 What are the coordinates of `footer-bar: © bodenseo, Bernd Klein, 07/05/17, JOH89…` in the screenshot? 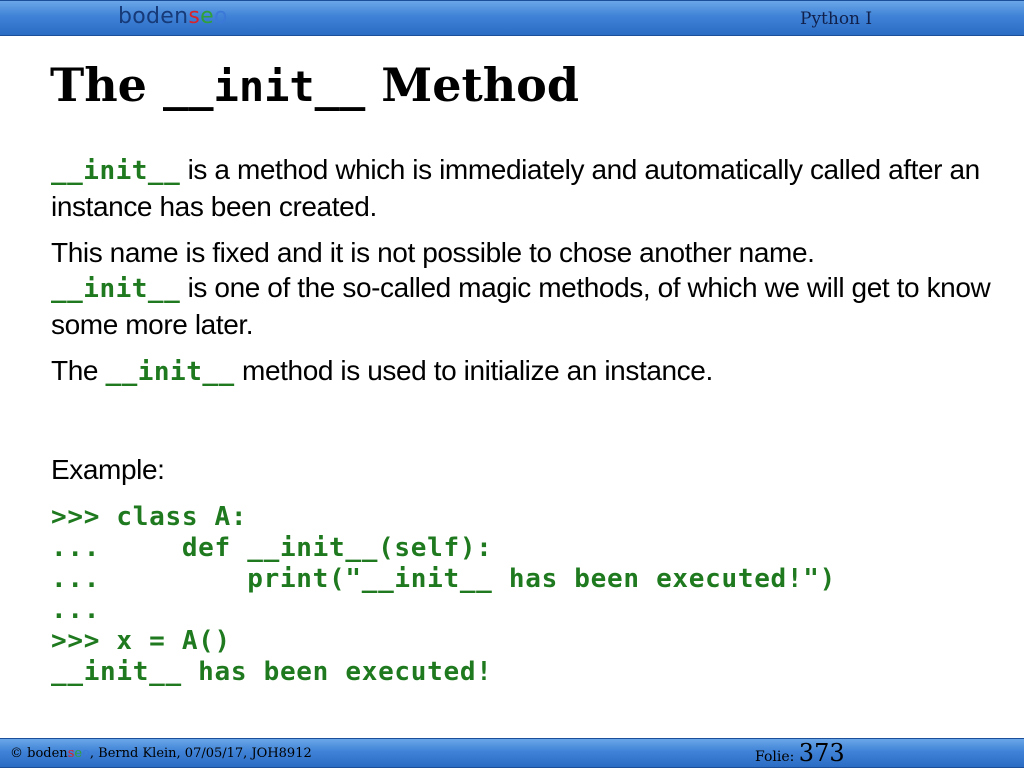 It's located at (512, 753).